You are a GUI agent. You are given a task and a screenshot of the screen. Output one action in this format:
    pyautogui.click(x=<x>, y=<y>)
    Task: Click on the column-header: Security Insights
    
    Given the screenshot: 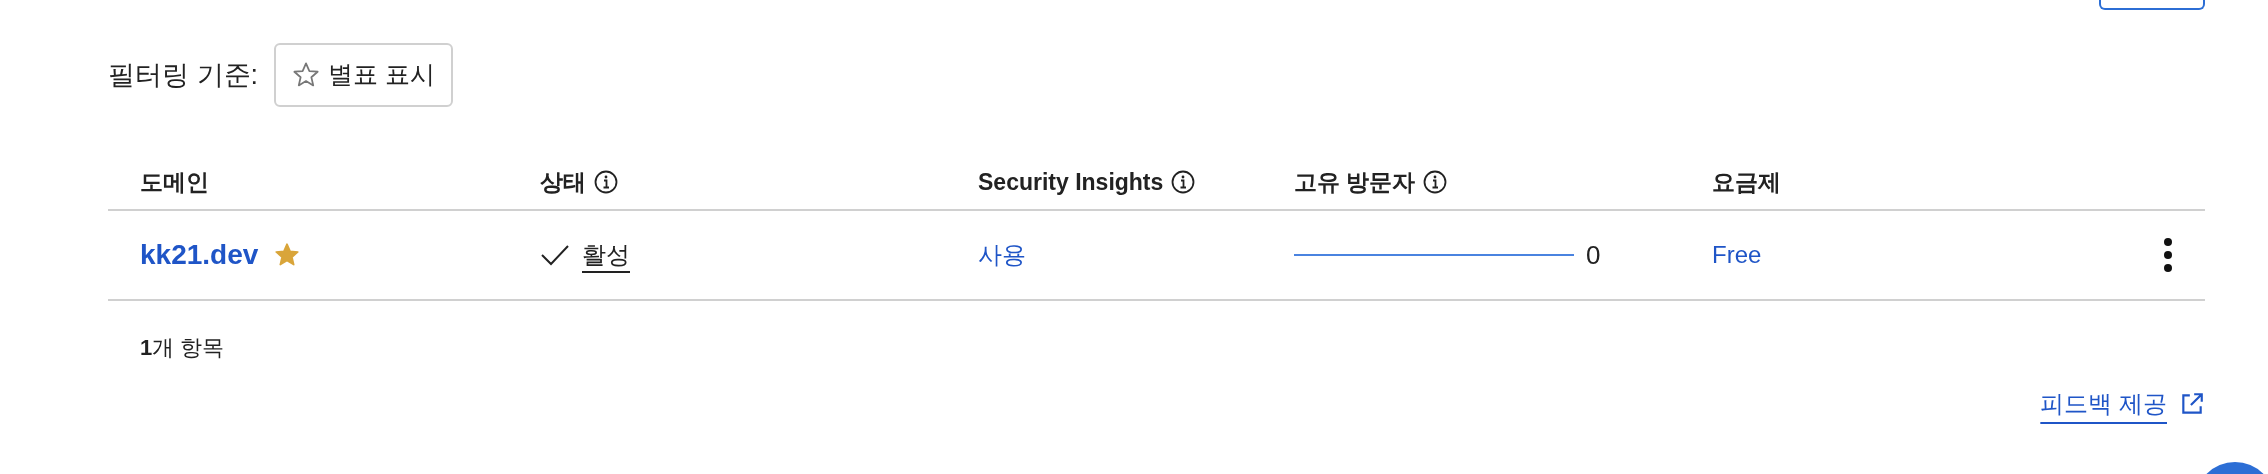 What is the action you would take?
    pyautogui.click(x=1071, y=182)
    